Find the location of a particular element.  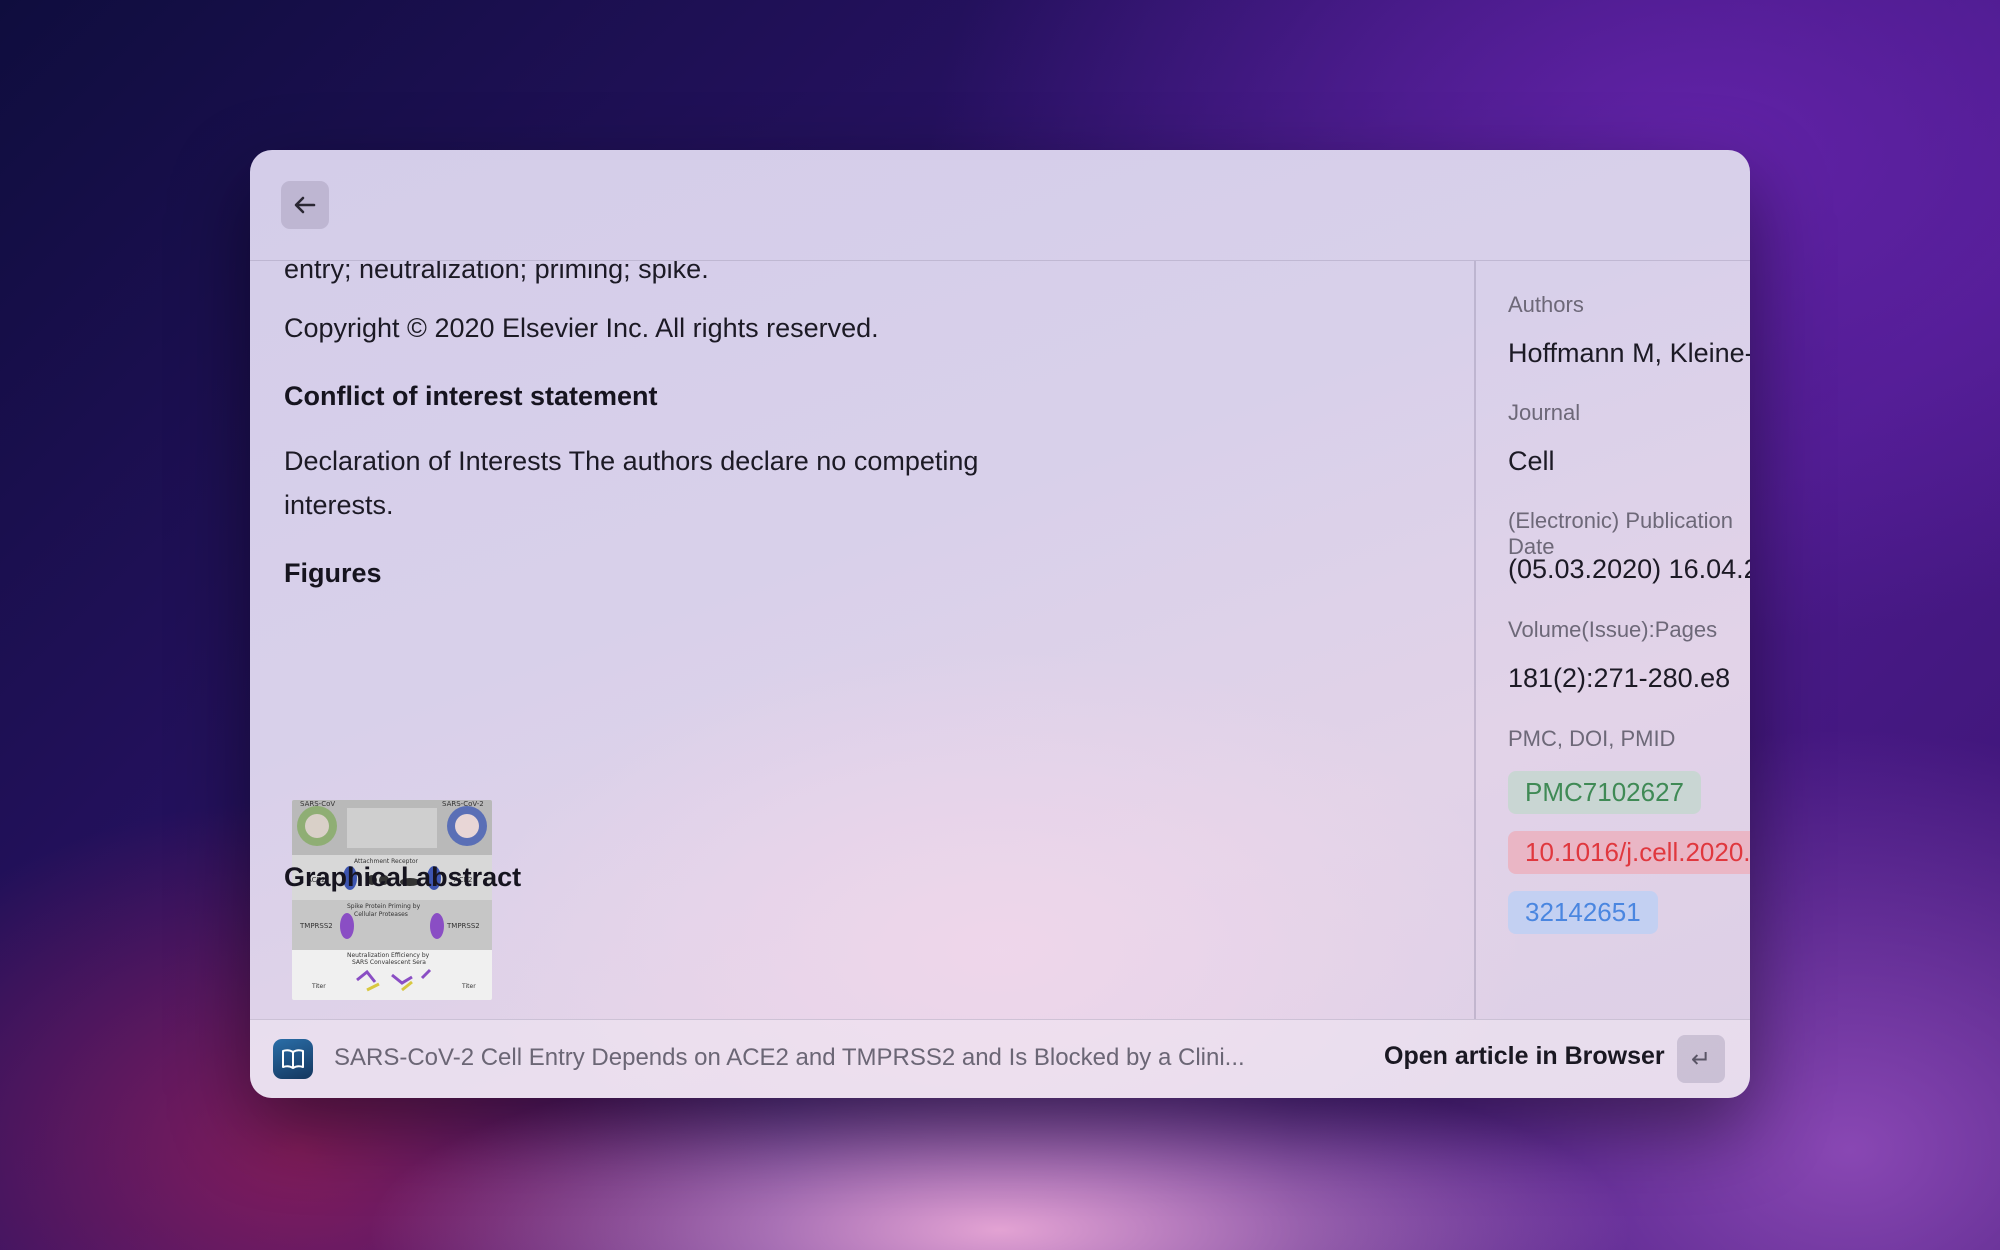

svg-text: SARS Convalescent Sera is located at coordinates (389, 962).